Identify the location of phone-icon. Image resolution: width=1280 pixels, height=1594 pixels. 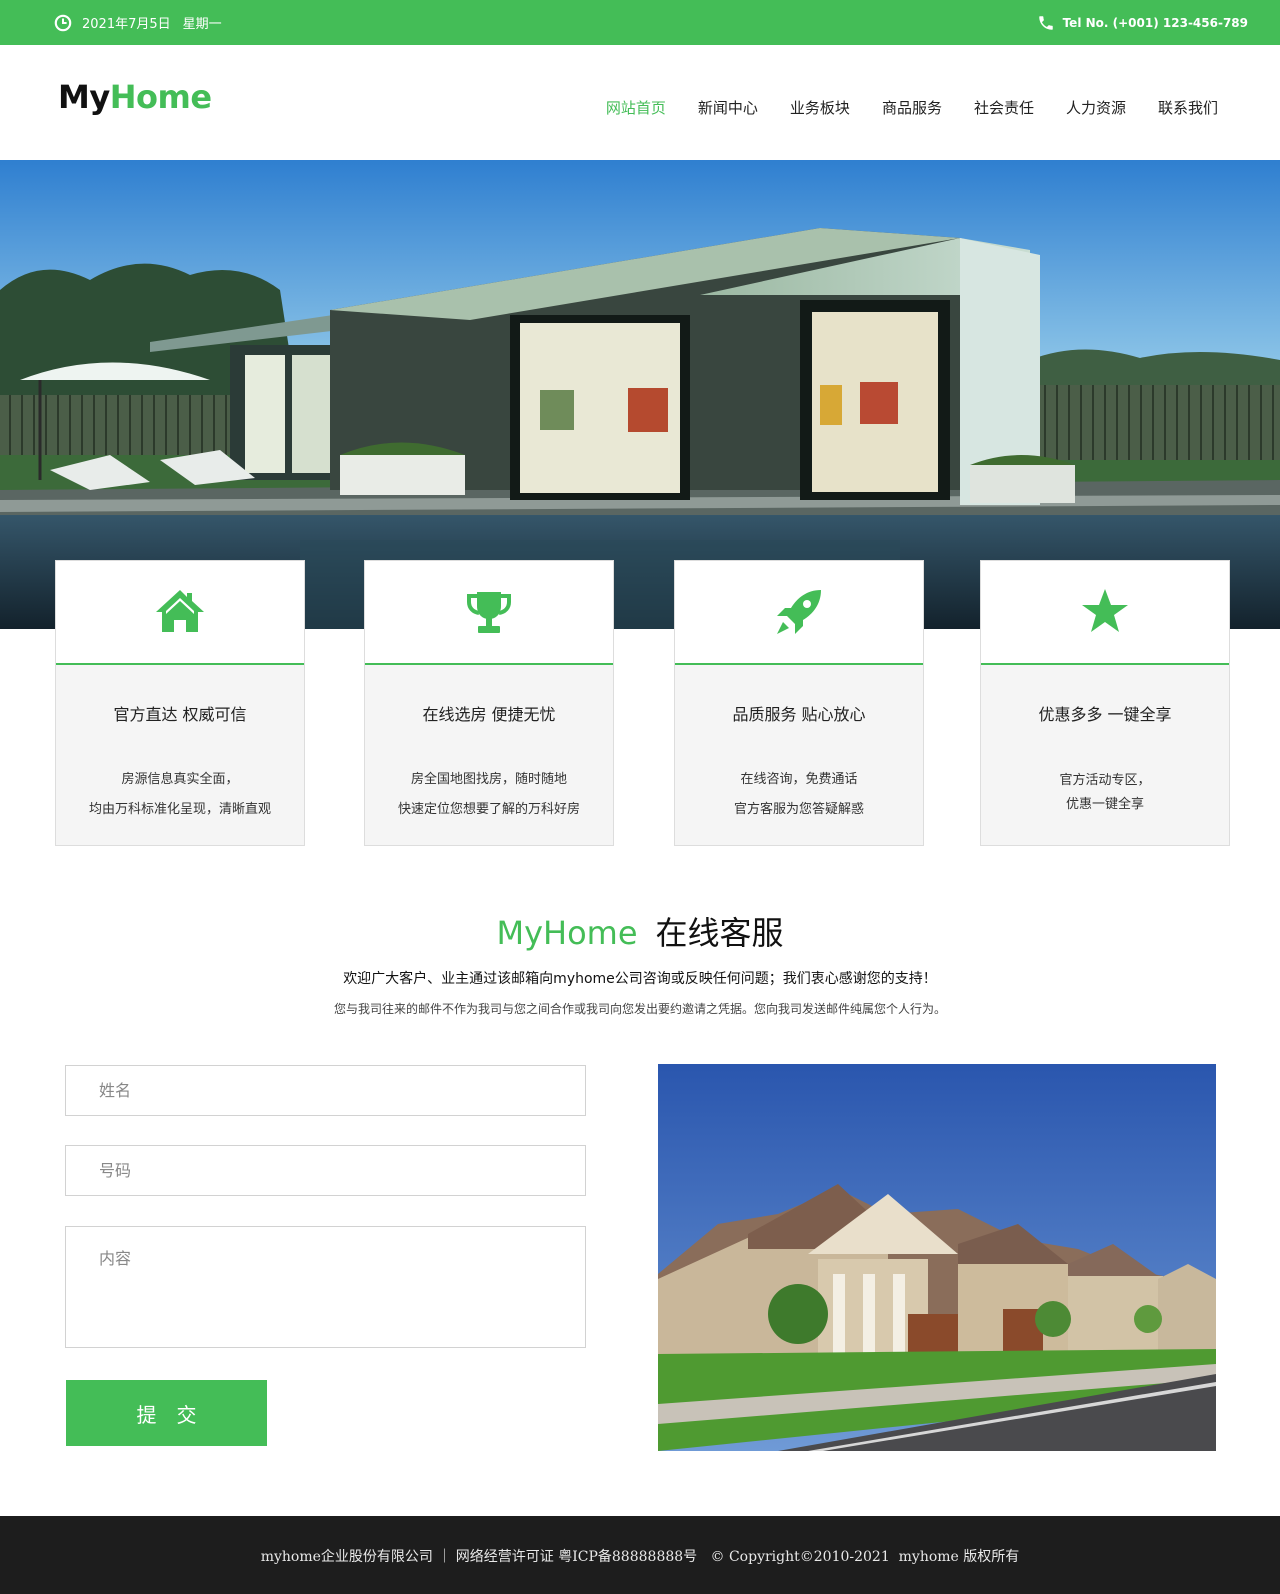
(1045, 23).